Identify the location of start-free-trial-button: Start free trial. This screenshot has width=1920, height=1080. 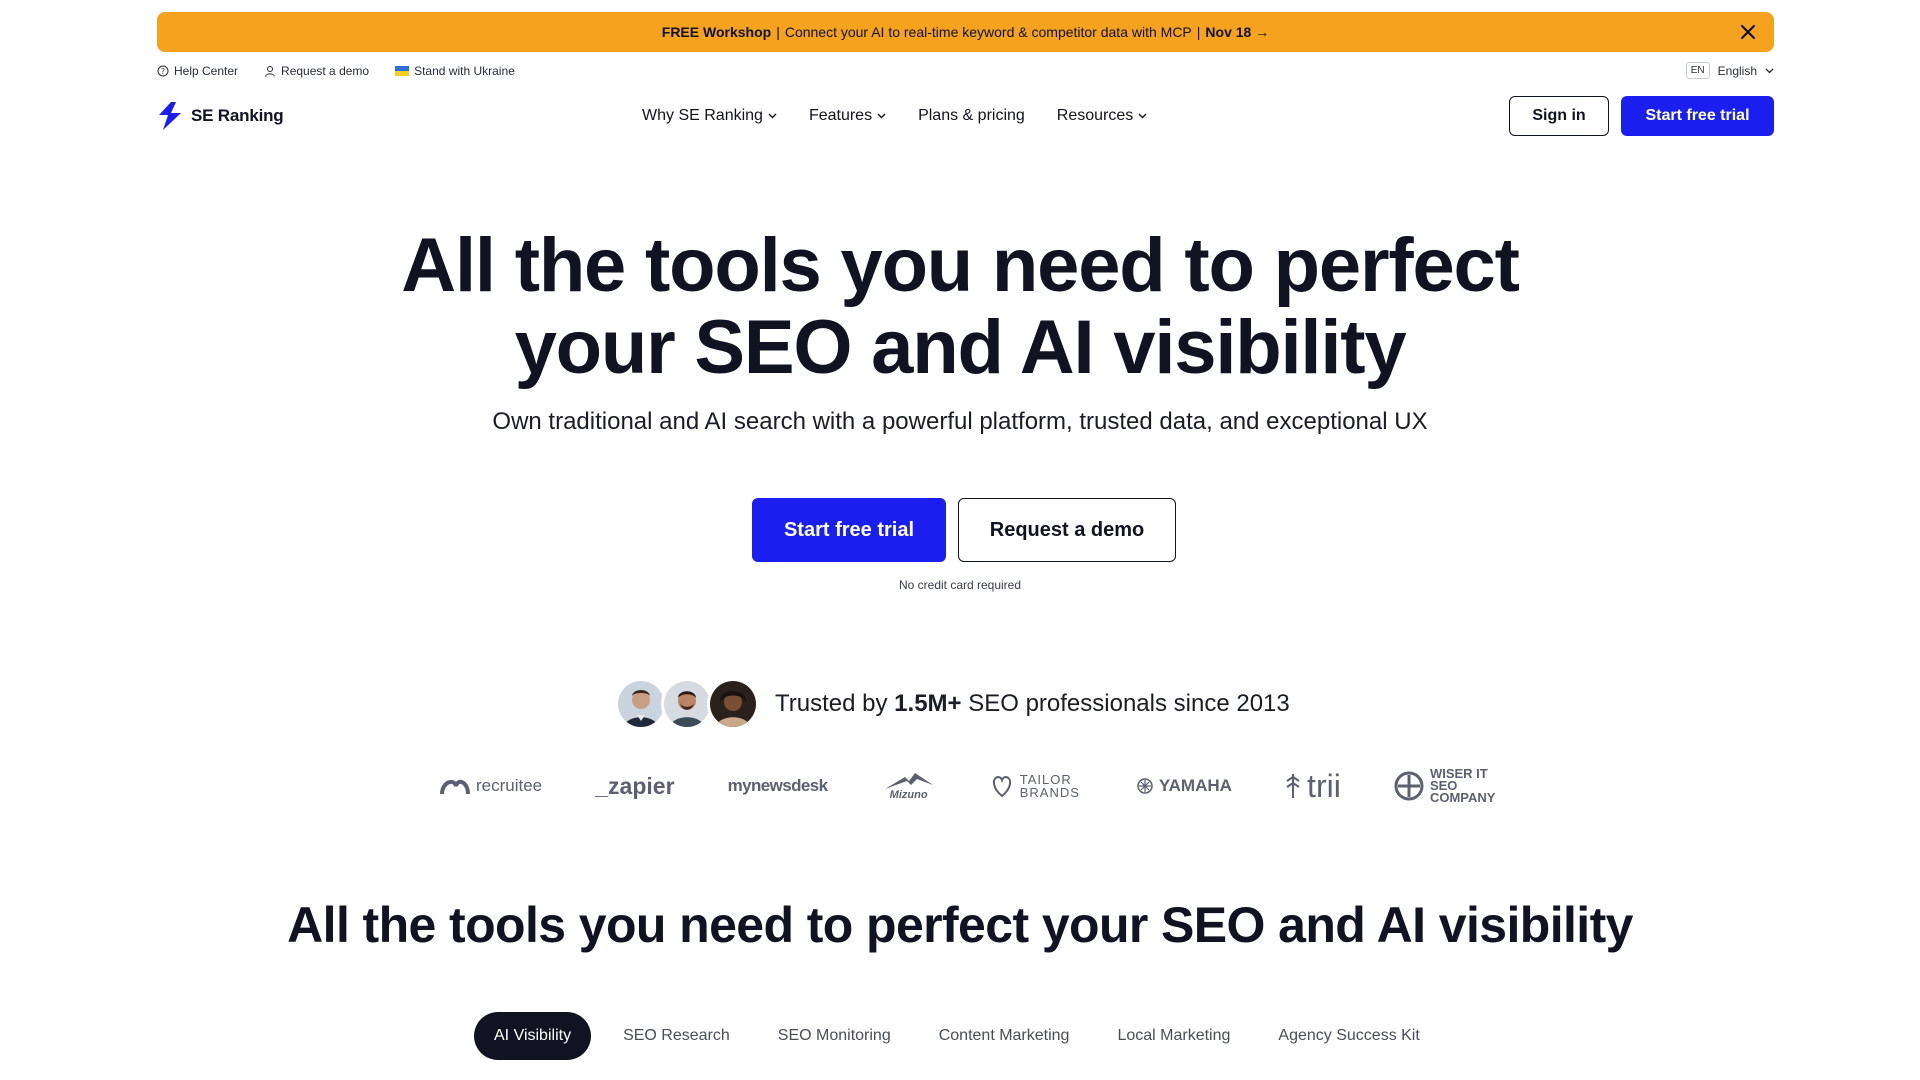
(849, 530).